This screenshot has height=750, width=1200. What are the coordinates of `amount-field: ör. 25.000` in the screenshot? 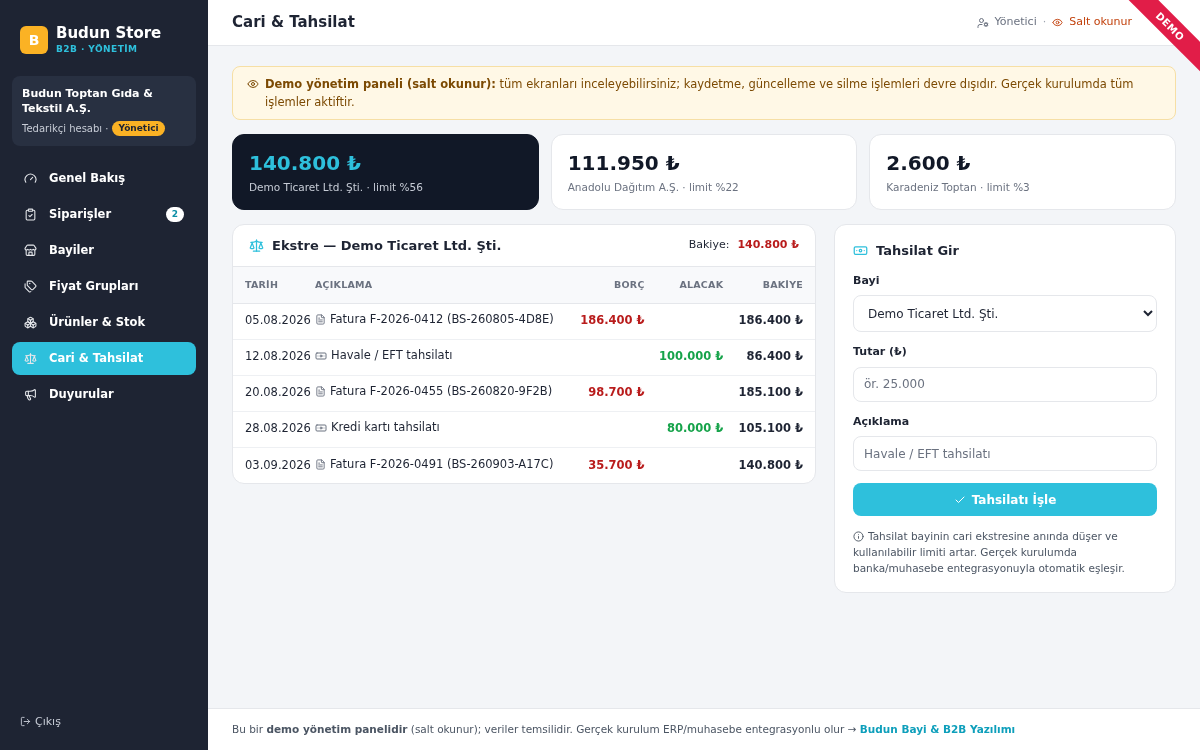 It's located at (1005, 384).